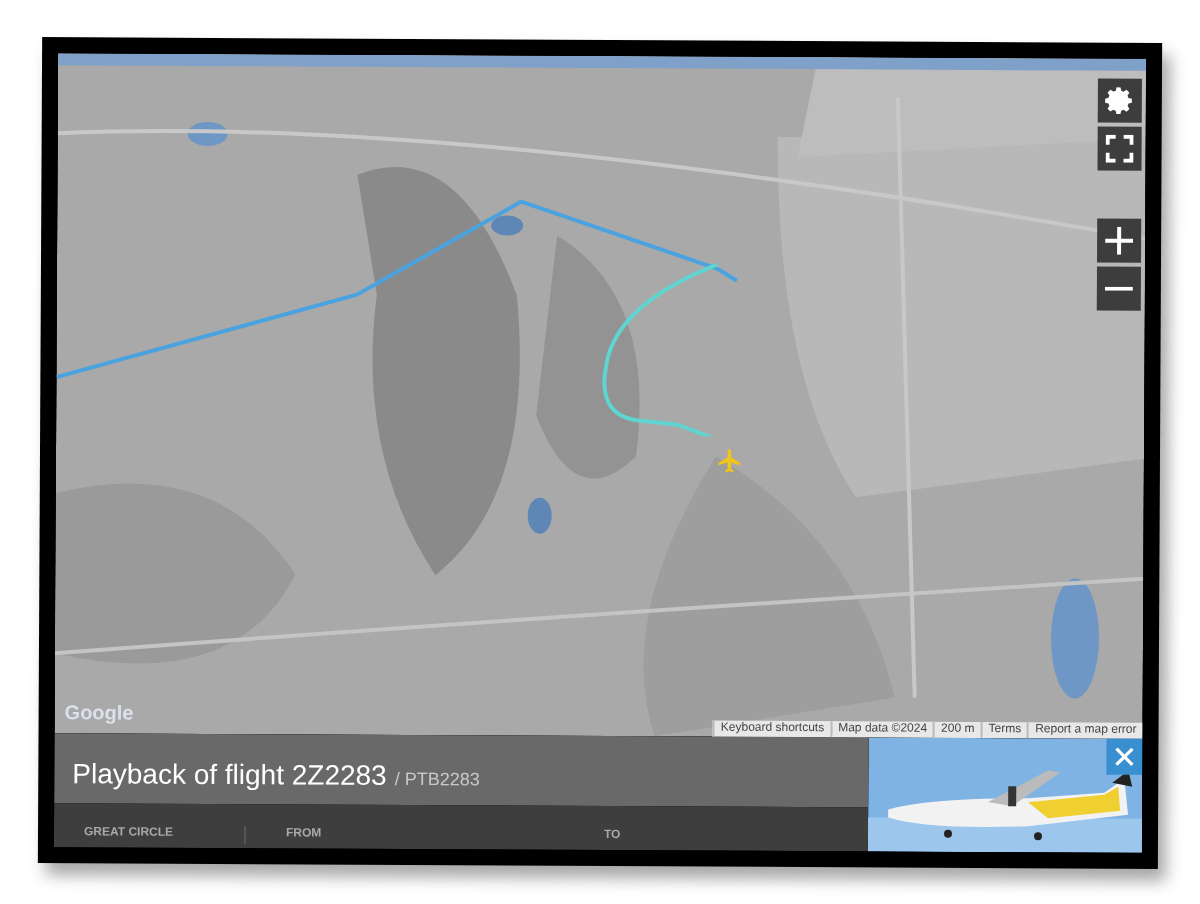 The image size is (1200, 904). What do you see at coordinates (437, 780) in the screenshot?
I see `callsign: / PTB2283` at bounding box center [437, 780].